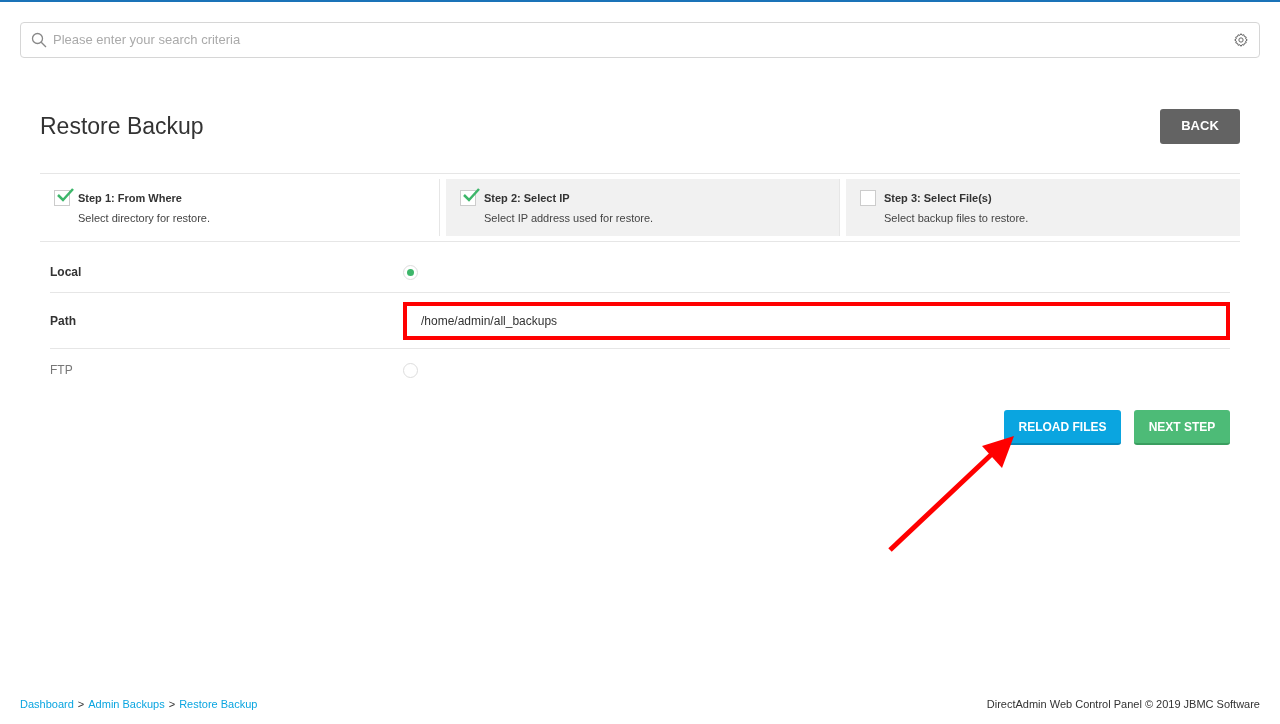 The width and height of the screenshot is (1280, 724). I want to click on path-field: /home/admin/all_backups, so click(816, 320).